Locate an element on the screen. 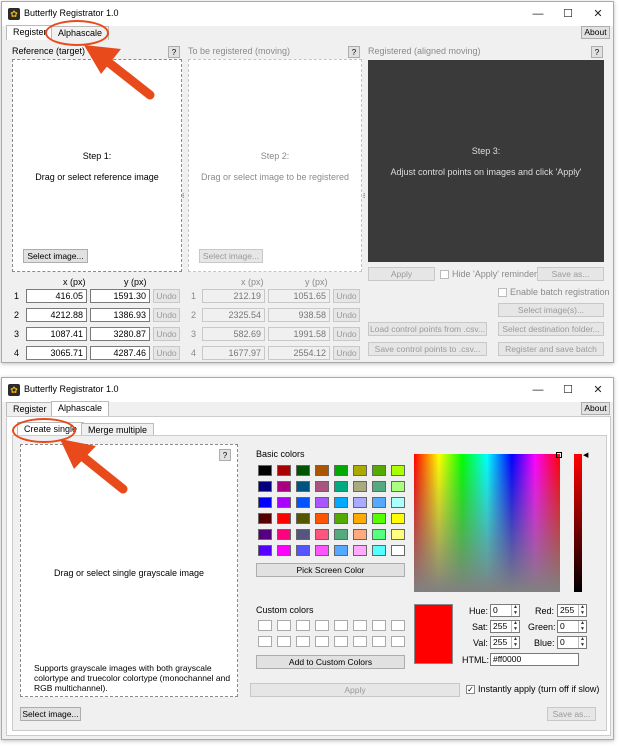 This screenshot has height=750, width=619. add-custom-colors-button: Add to Custom Colors is located at coordinates (330, 662).